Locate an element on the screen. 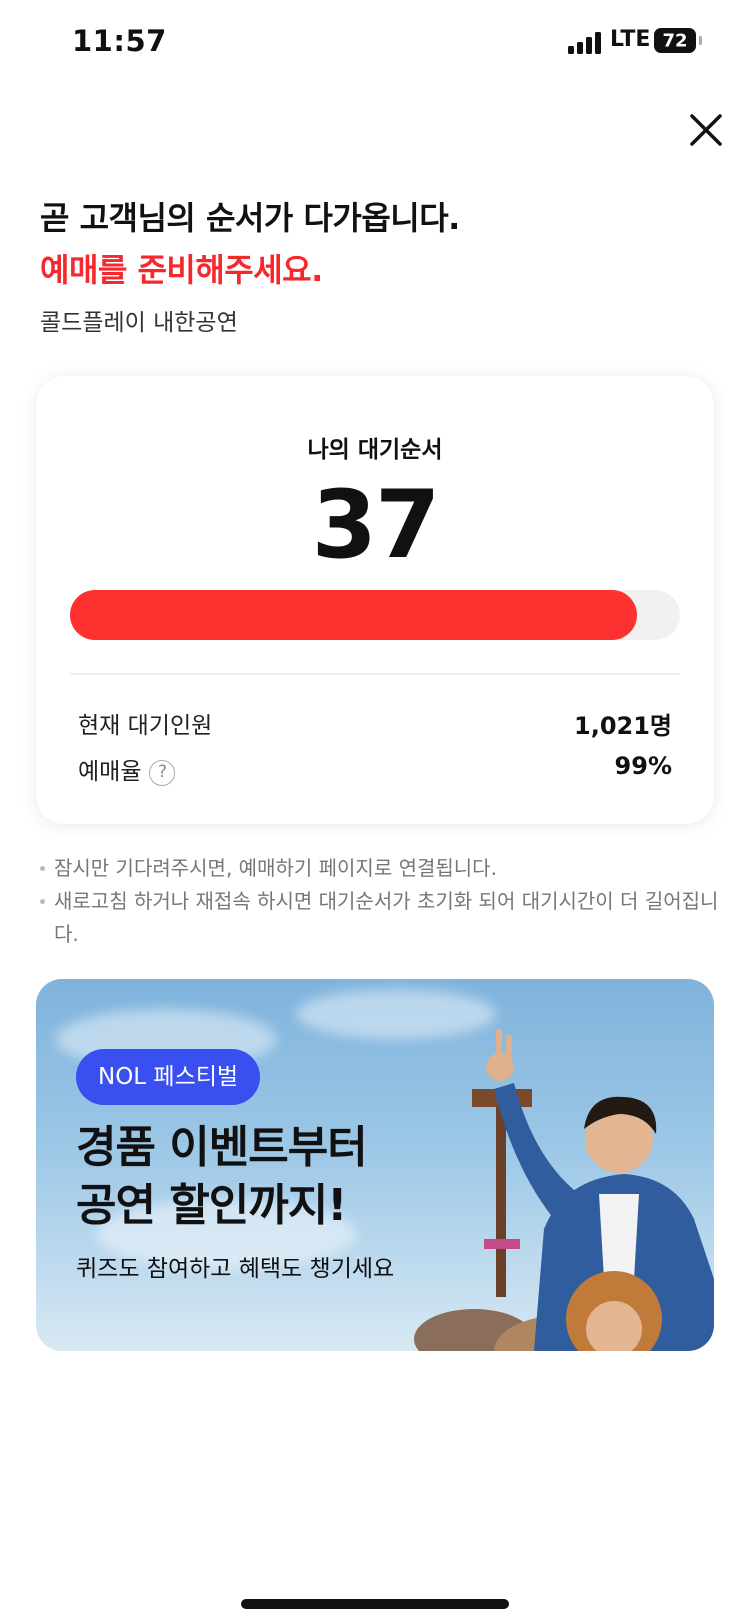 The height and width of the screenshot is (1623, 750). queue-position-number: 37 is located at coordinates (376, 525).